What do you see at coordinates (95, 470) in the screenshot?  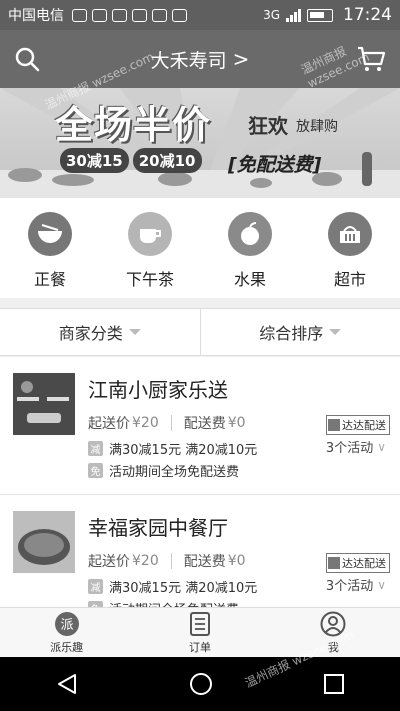 I see `free-icon: 免` at bounding box center [95, 470].